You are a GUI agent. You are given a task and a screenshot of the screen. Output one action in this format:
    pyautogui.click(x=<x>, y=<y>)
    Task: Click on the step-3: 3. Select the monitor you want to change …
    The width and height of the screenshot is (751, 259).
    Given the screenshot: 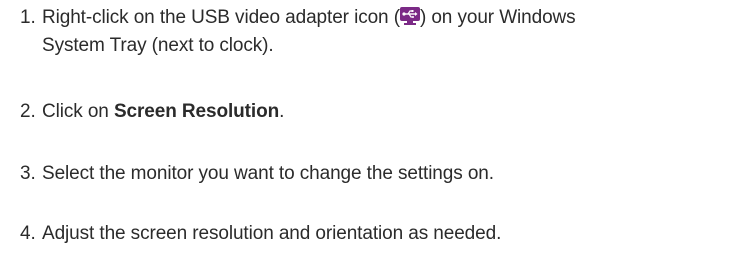 What is the action you would take?
    pyautogui.click(x=383, y=174)
    